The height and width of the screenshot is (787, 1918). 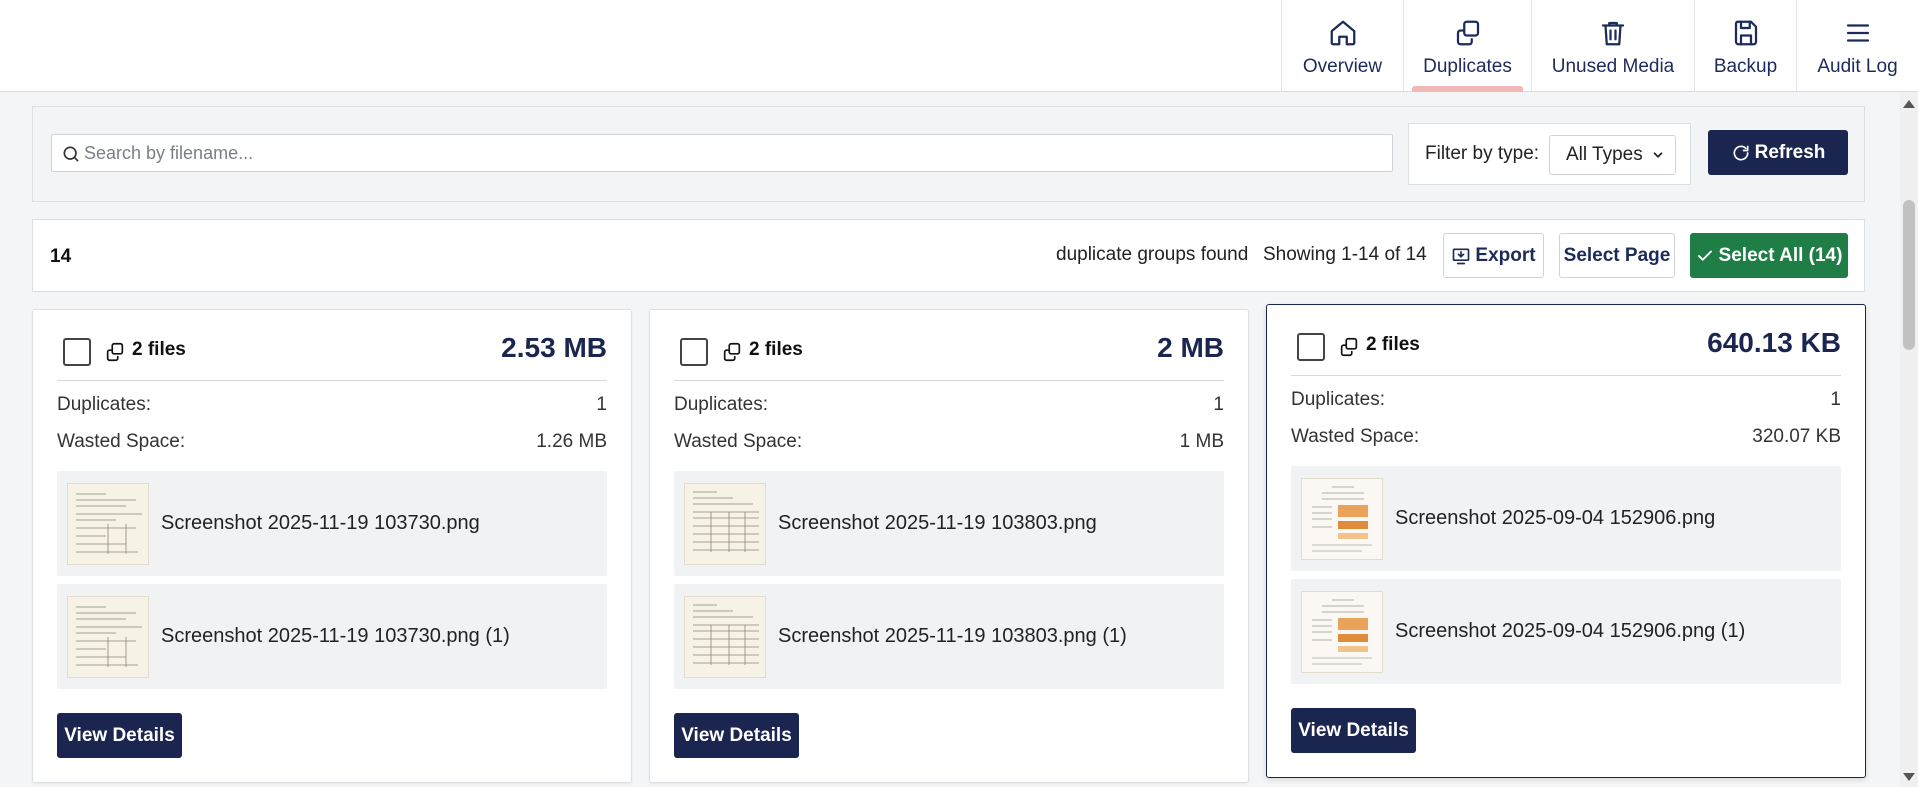 I want to click on export-icon, so click(x=1461, y=256).